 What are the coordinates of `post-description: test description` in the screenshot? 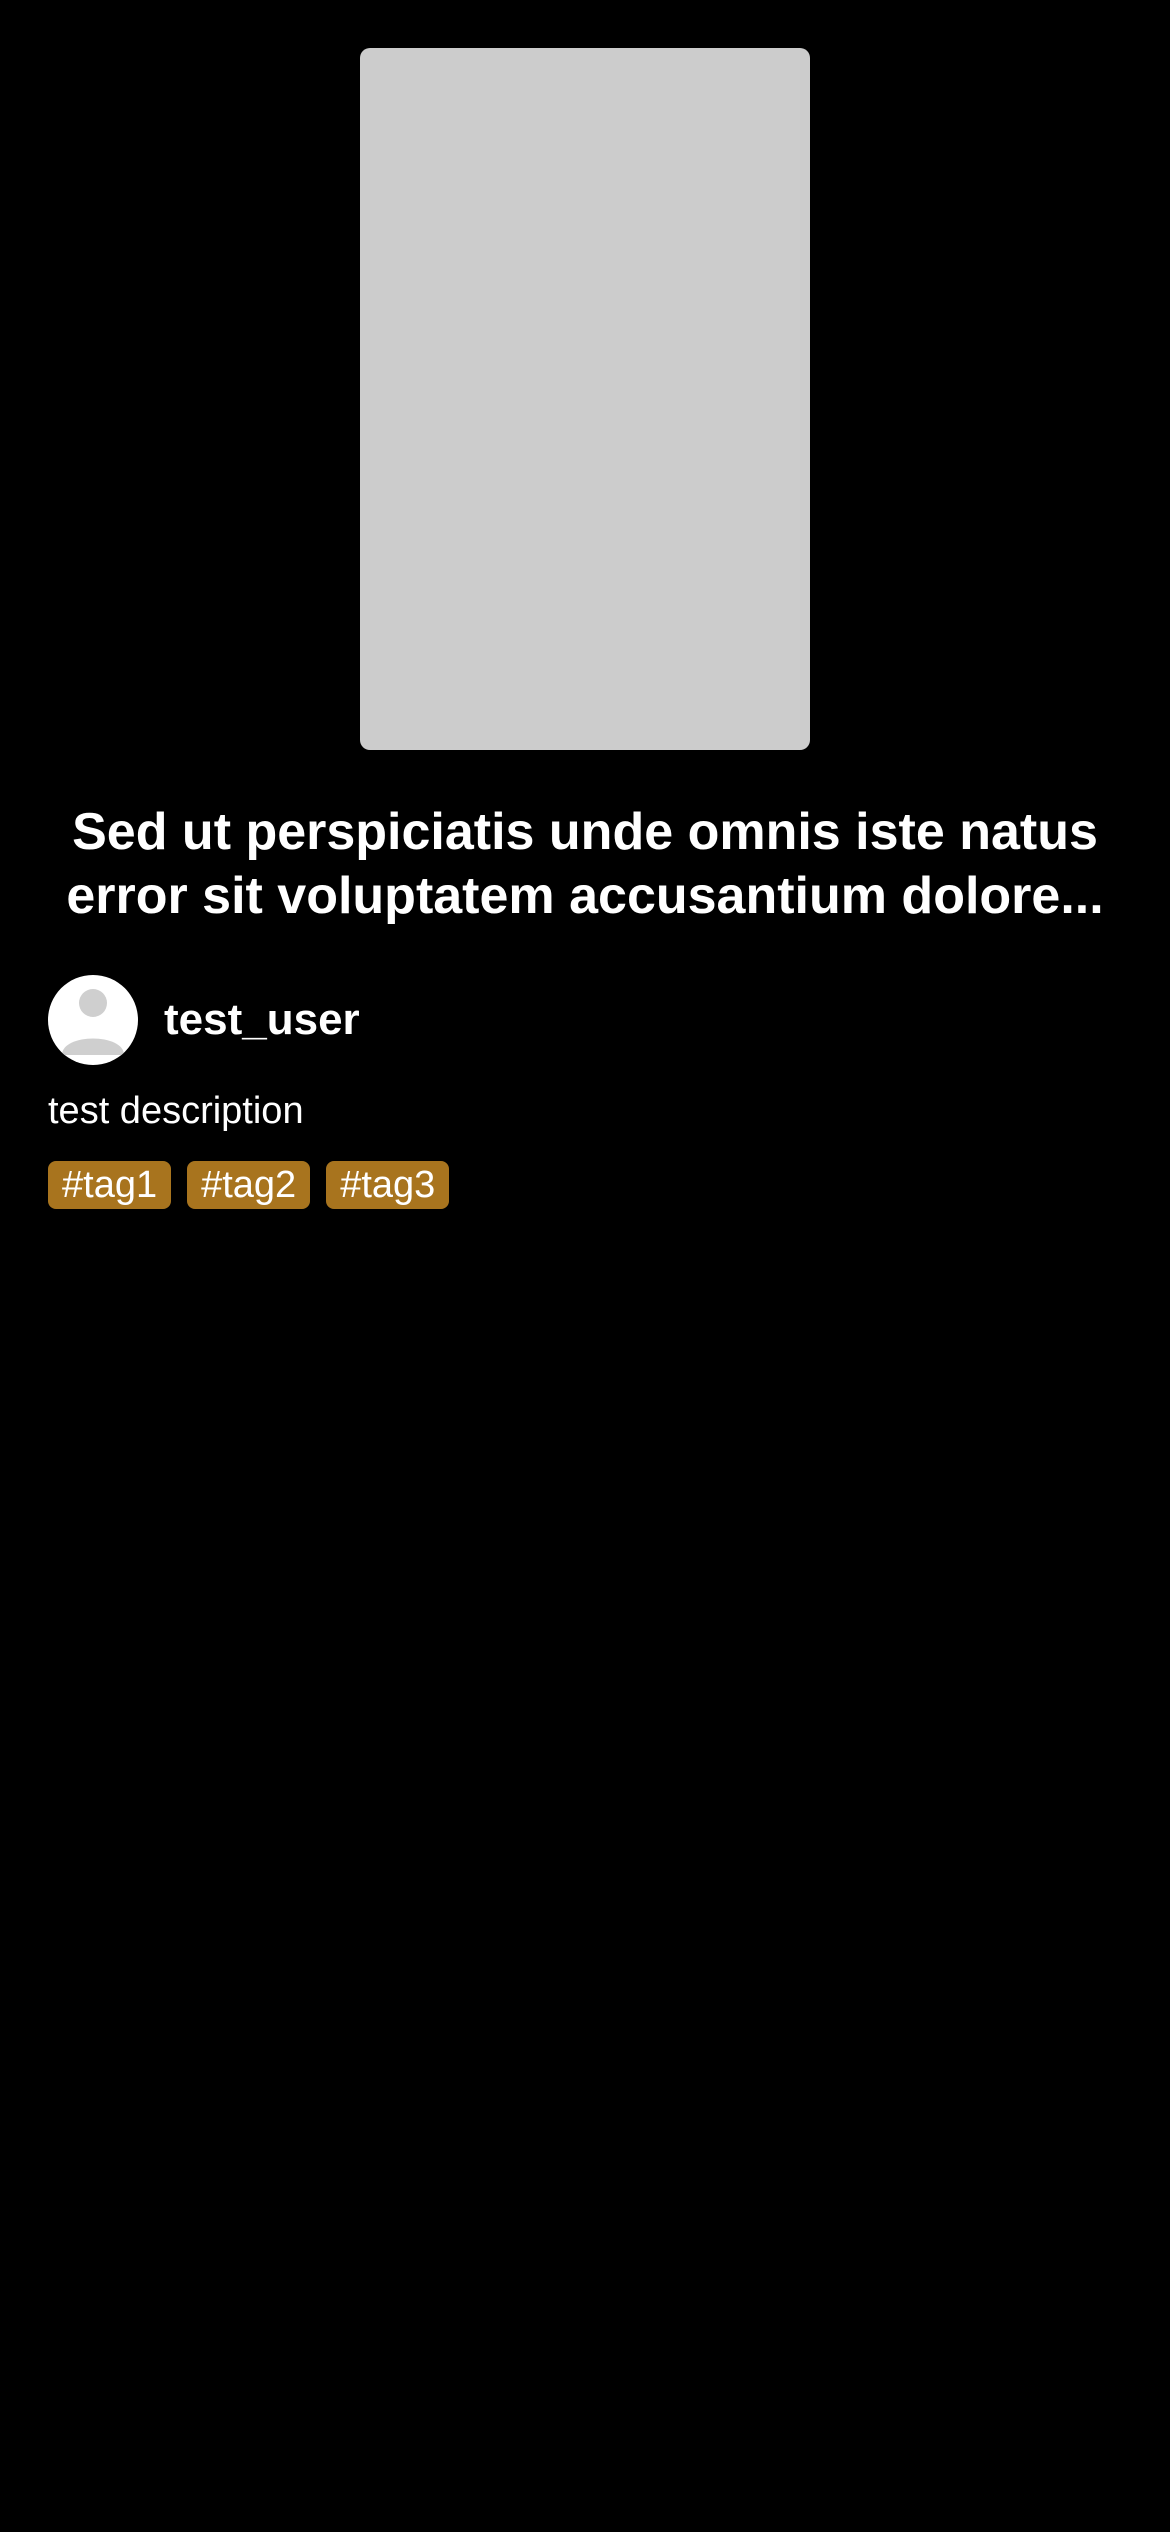 It's located at (176, 1111).